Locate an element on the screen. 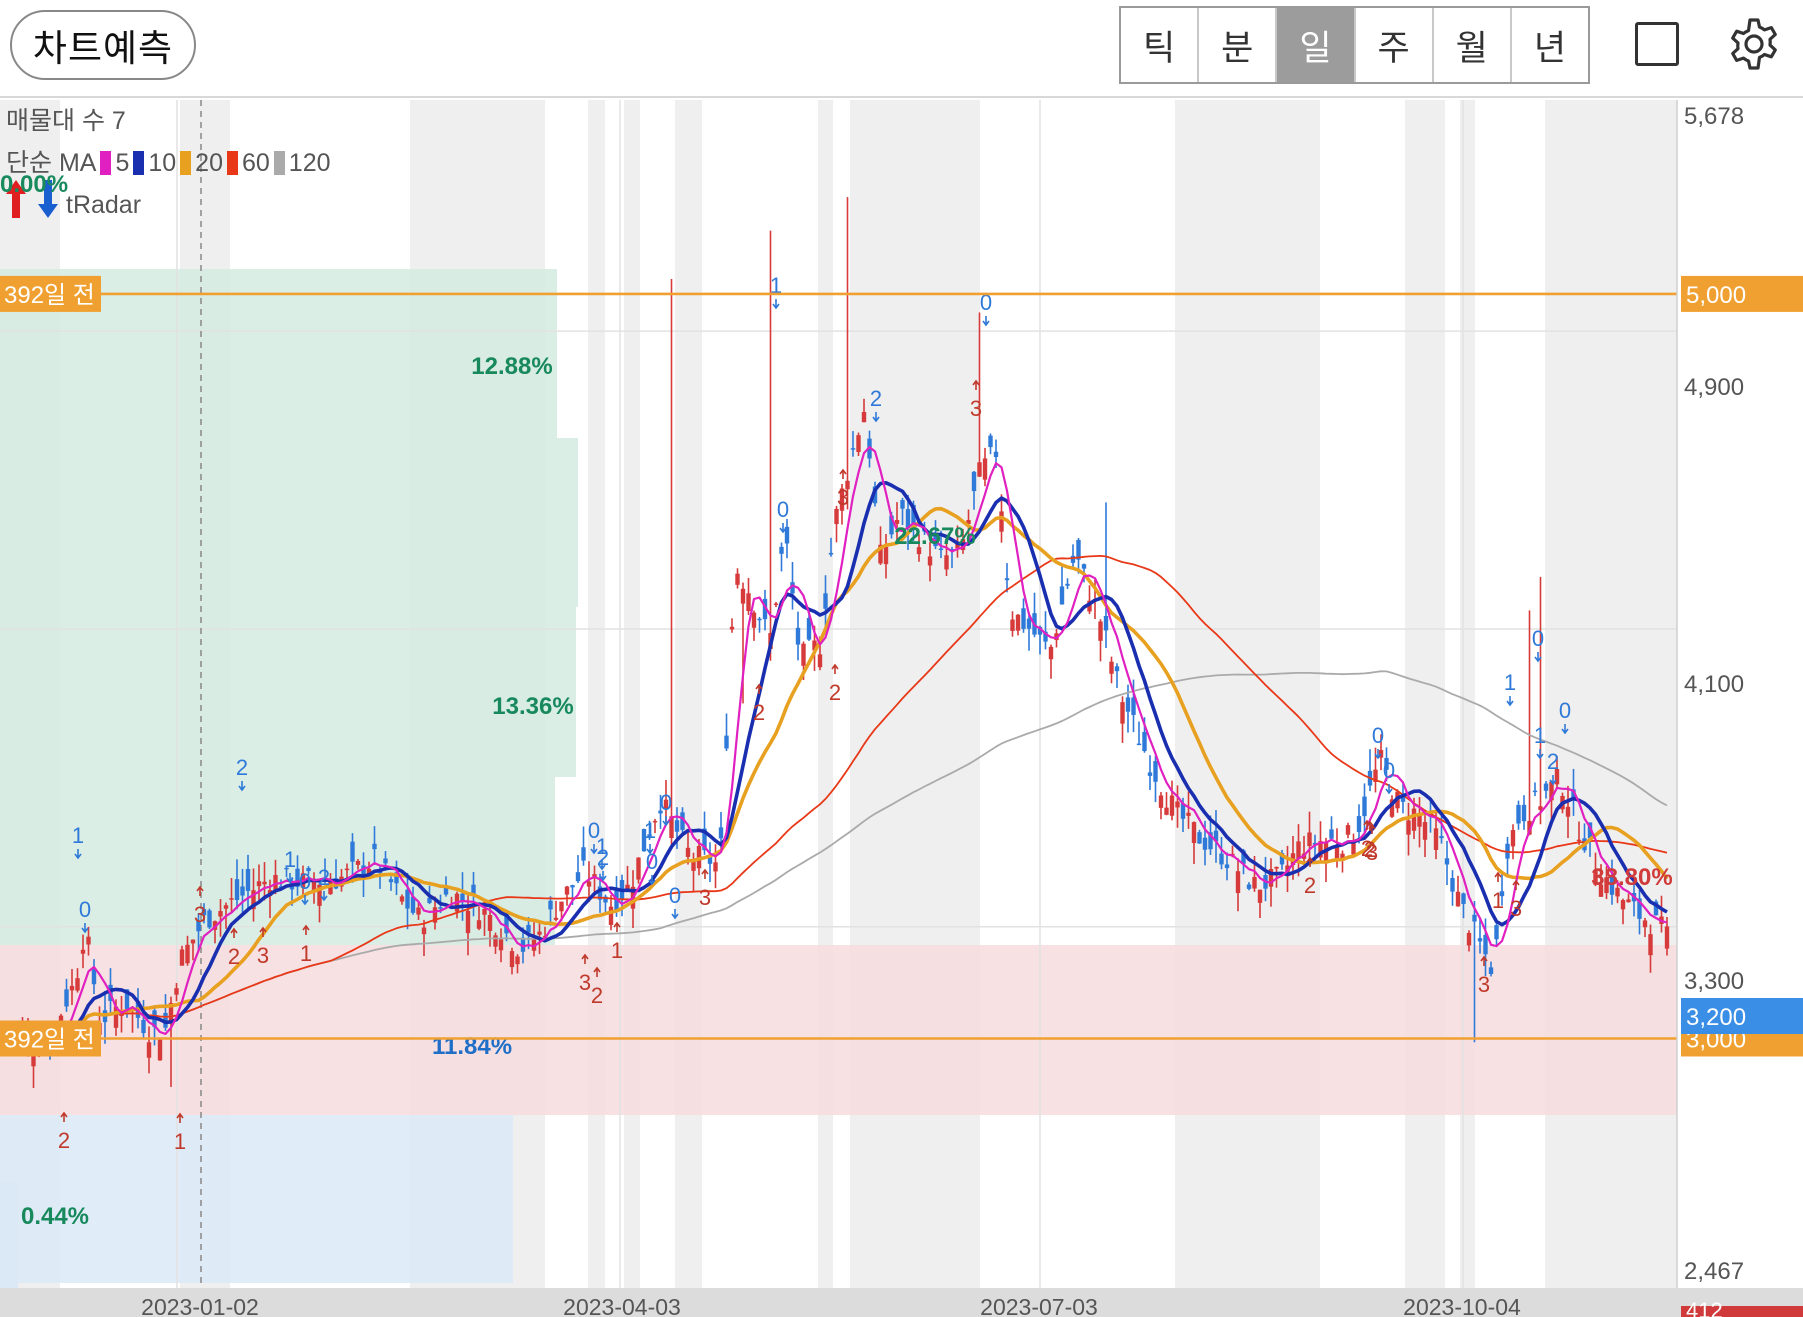 The image size is (1803, 1317). gear-icon is located at coordinates (1754, 44).